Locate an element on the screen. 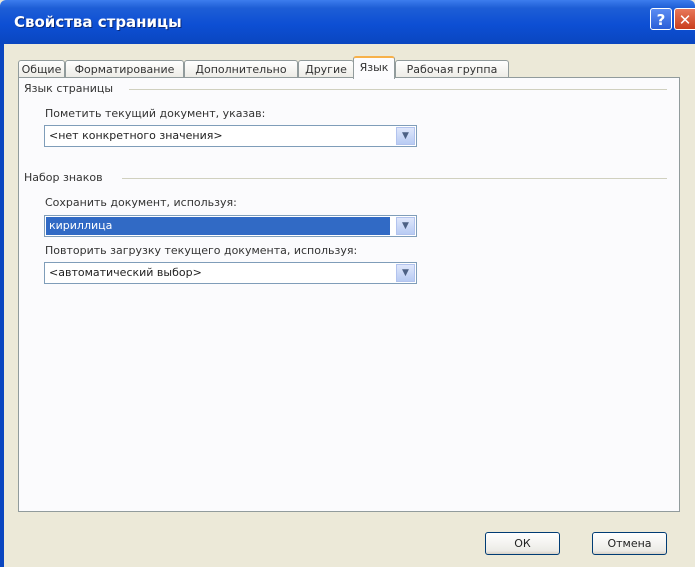 This screenshot has width=695, height=567. question-icon: ? is located at coordinates (661, 20).